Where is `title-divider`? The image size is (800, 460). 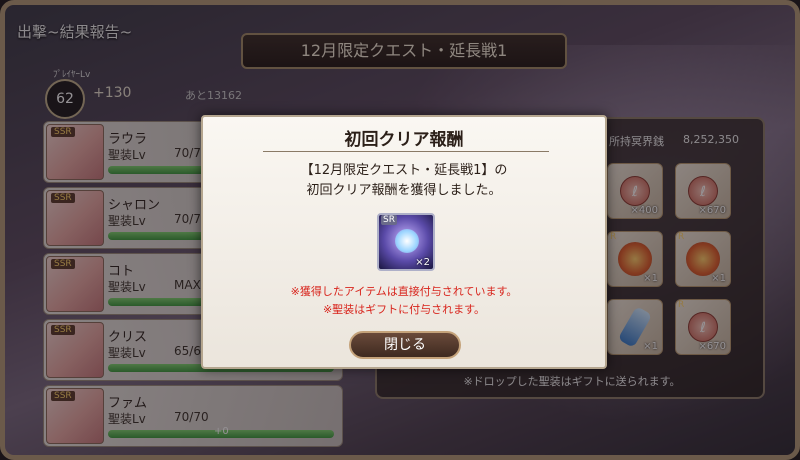 title-divider is located at coordinates (406, 151).